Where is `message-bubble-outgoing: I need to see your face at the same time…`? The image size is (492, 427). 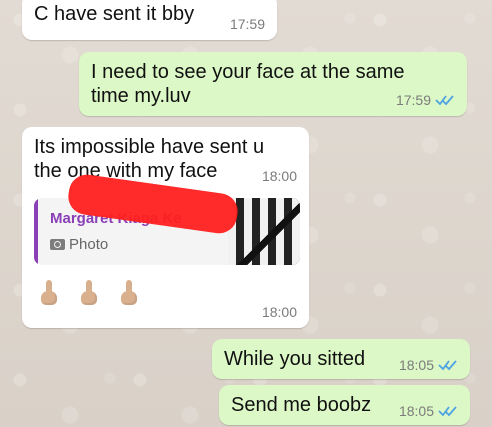 message-bubble-outgoing: I need to see your face at the same time… is located at coordinates (273, 84).